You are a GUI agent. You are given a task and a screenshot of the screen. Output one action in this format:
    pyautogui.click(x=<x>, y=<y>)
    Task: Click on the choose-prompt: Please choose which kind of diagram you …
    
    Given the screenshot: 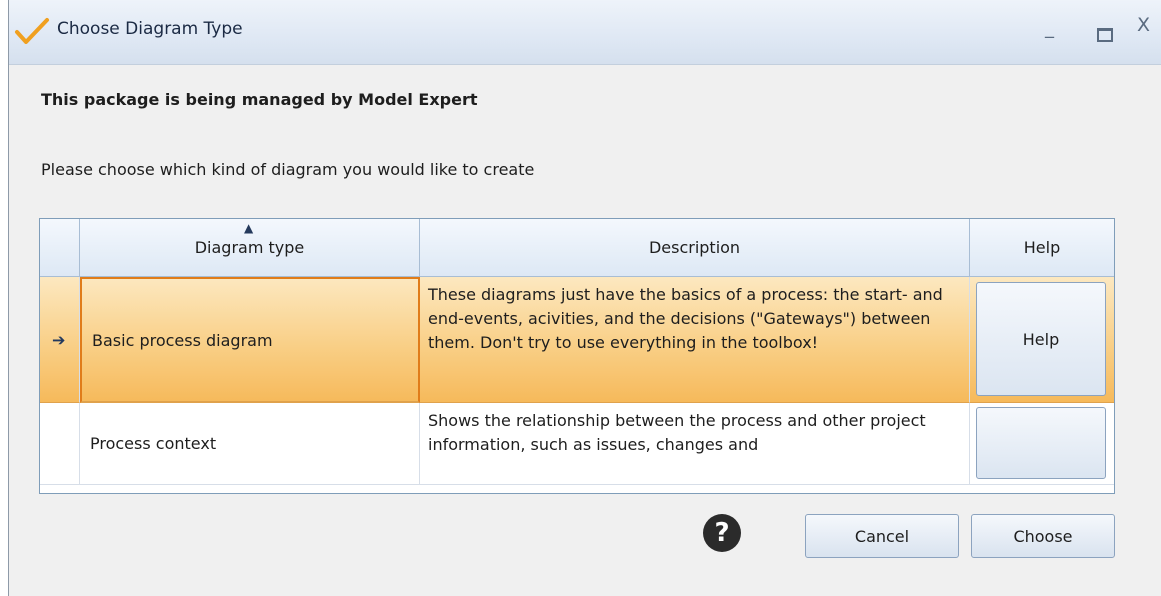 What is the action you would take?
    pyautogui.click(x=288, y=169)
    